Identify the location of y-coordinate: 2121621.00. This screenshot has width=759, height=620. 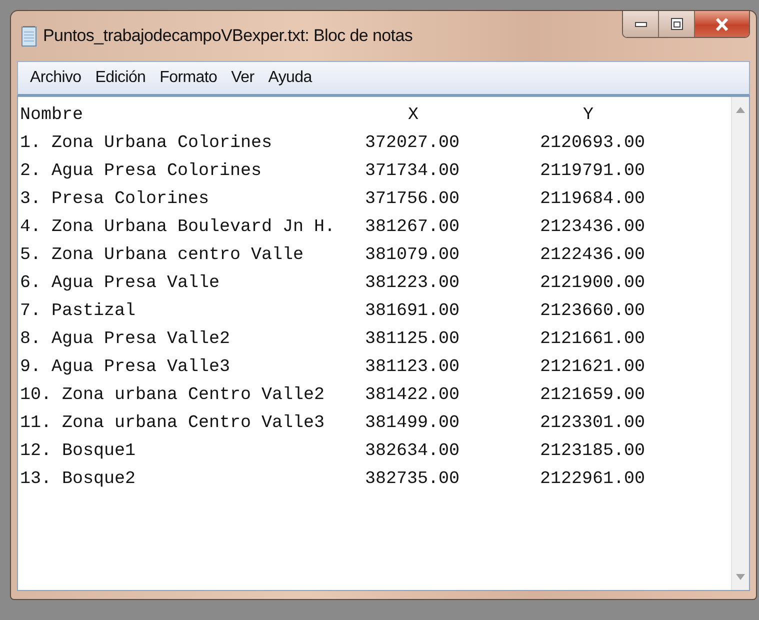
(593, 367).